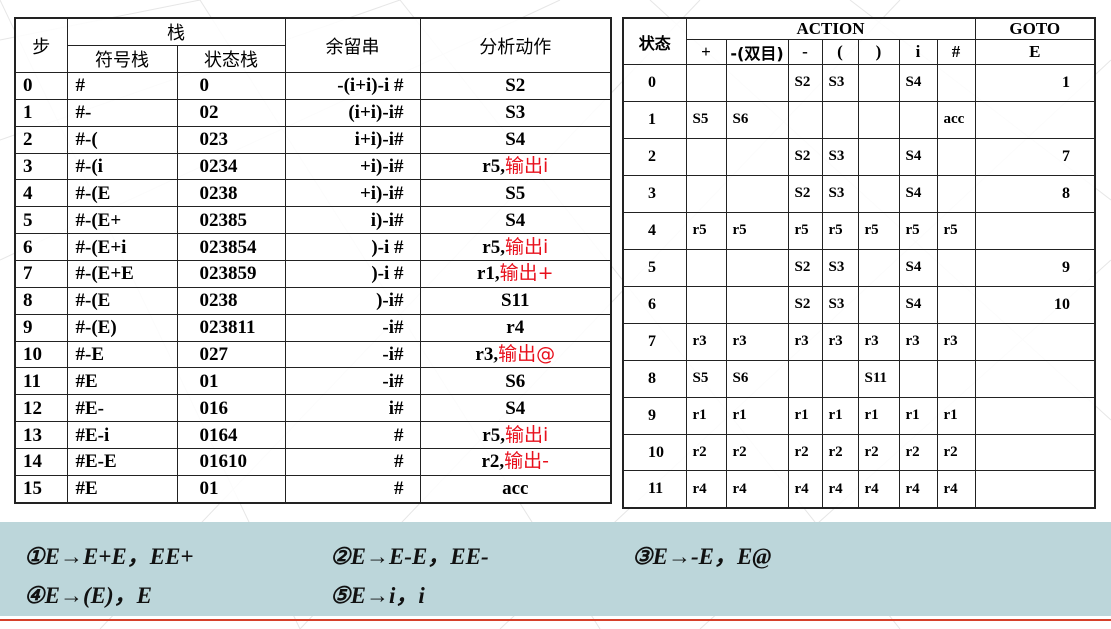 The width and height of the screenshot is (1111, 629). What do you see at coordinates (231, 86) in the screenshot?
I see `state-stack-cell: 0` at bounding box center [231, 86].